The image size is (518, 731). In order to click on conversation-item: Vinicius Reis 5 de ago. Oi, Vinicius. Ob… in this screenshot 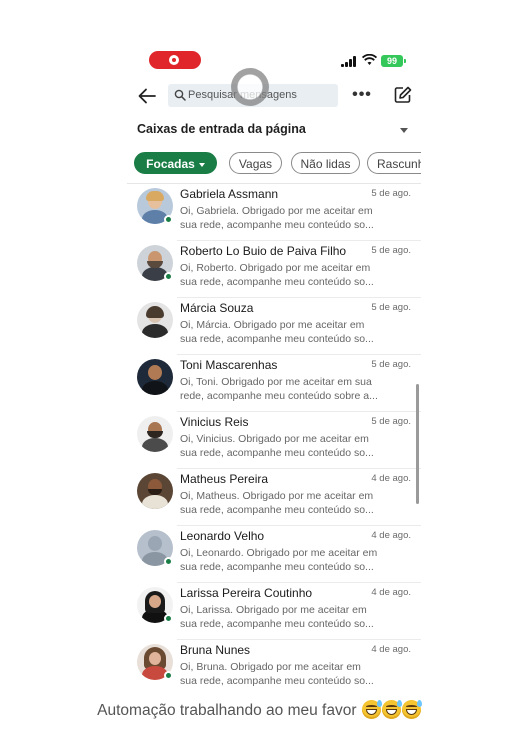, I will do `click(274, 440)`.